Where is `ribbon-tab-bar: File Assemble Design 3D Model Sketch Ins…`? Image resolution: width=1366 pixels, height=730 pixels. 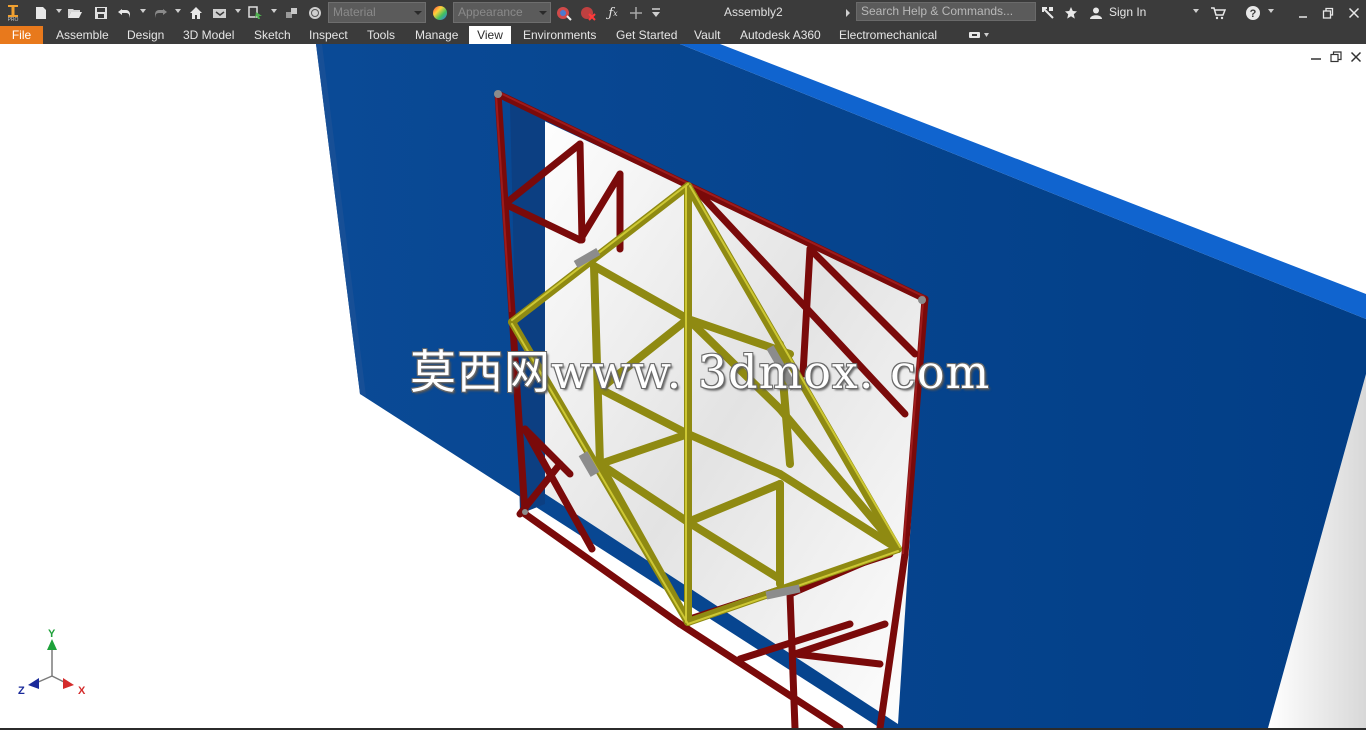
ribbon-tab-bar: File Assemble Design 3D Model Sketch Ins… is located at coordinates (683, 35).